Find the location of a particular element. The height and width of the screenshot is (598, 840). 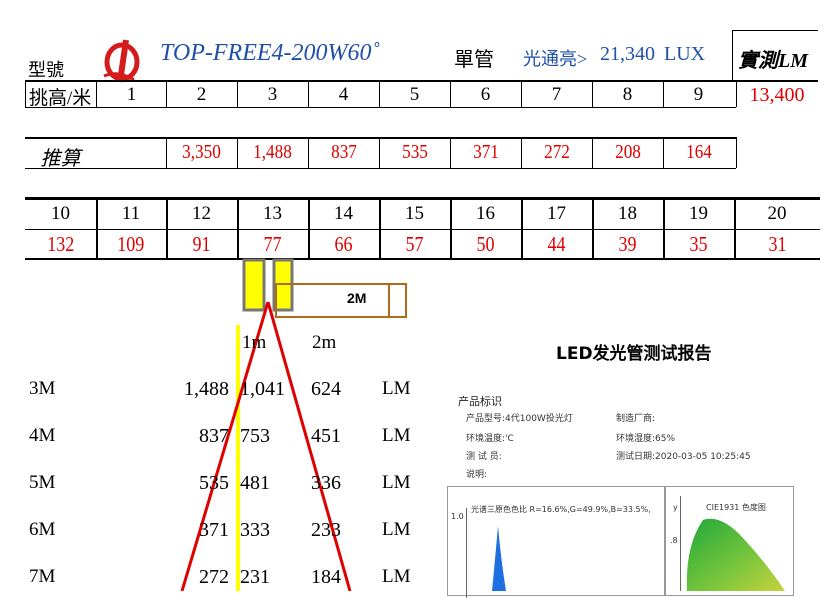

lumen-row-center: 371 is located at coordinates (214, 530).